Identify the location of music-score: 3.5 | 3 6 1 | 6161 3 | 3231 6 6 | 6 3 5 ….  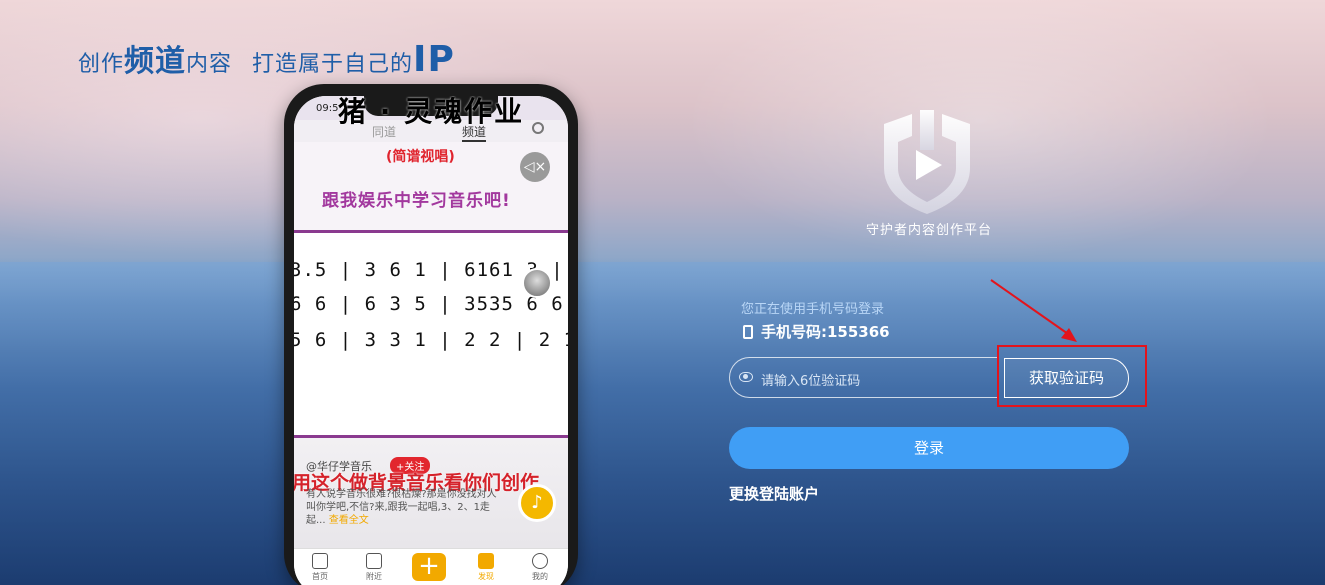
(431, 334).